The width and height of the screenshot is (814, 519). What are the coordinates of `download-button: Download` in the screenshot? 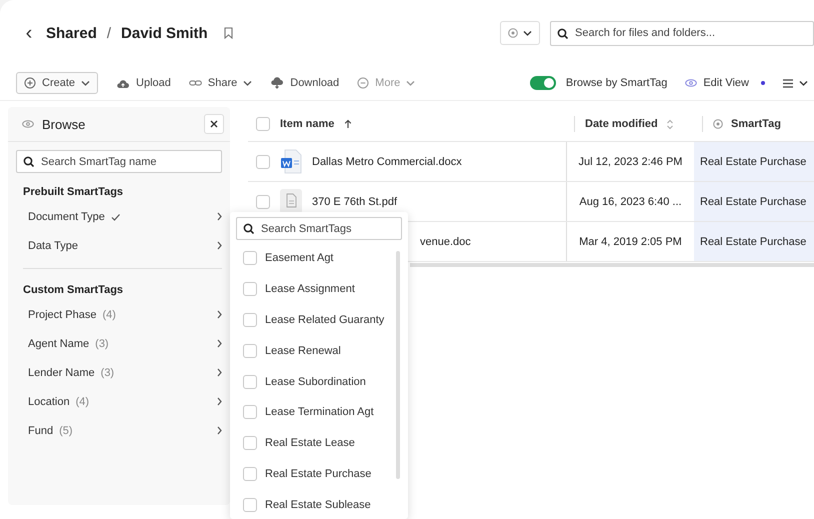 It's located at (305, 83).